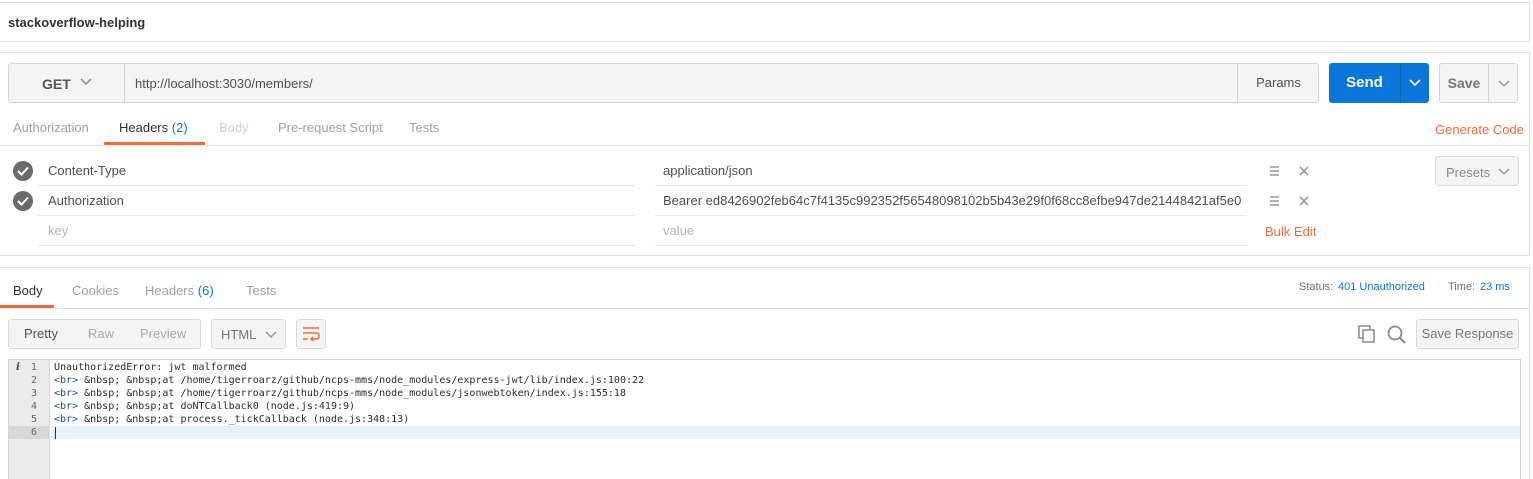 The height and width of the screenshot is (479, 1533). What do you see at coordinates (1467, 334) in the screenshot?
I see `save-response-button: Save Response` at bounding box center [1467, 334].